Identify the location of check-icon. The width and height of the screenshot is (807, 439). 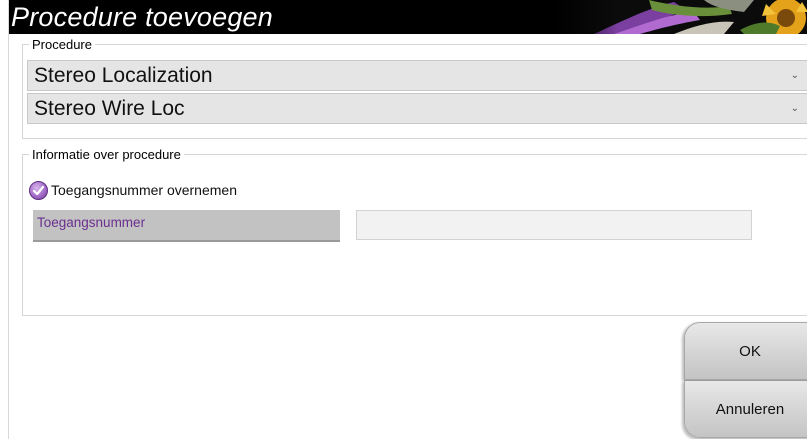
(38, 190).